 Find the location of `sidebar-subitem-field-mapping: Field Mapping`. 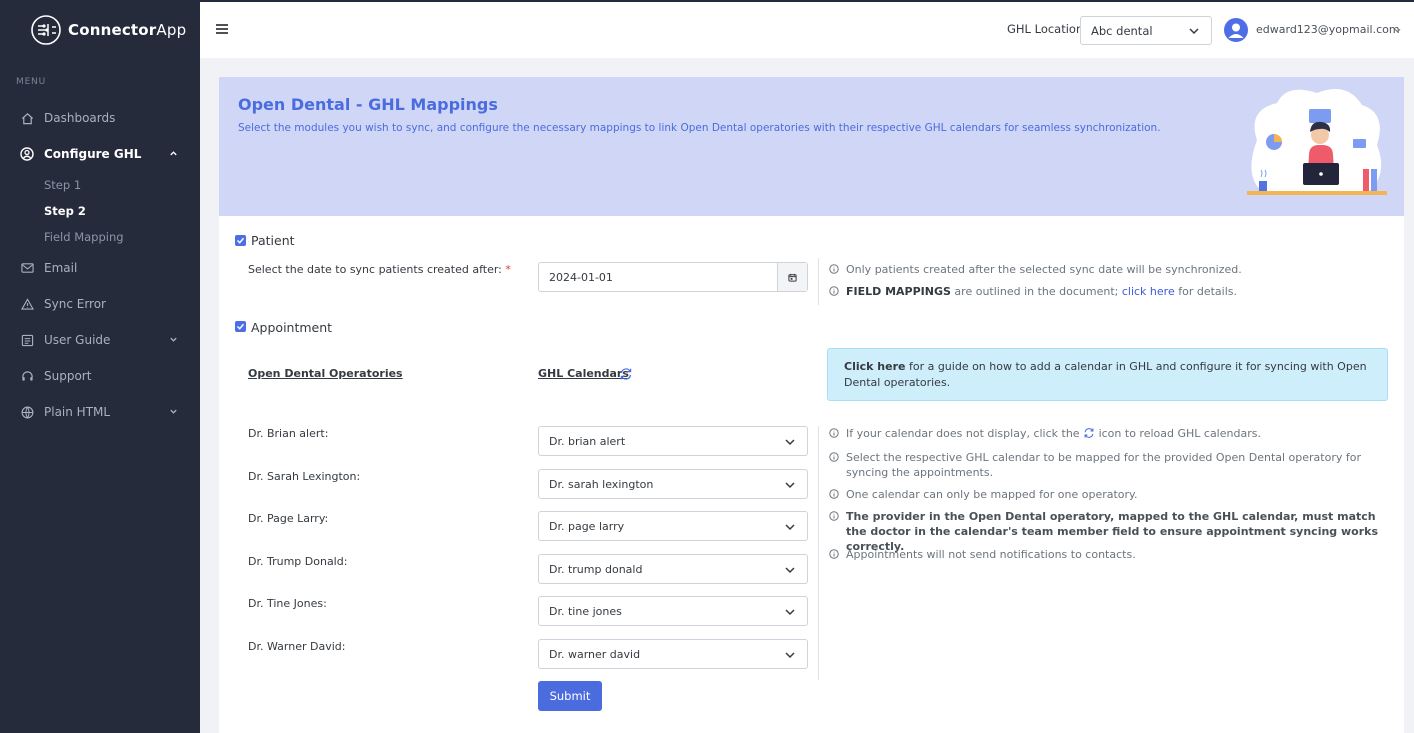

sidebar-subitem-field-mapping: Field Mapping is located at coordinates (100, 237).